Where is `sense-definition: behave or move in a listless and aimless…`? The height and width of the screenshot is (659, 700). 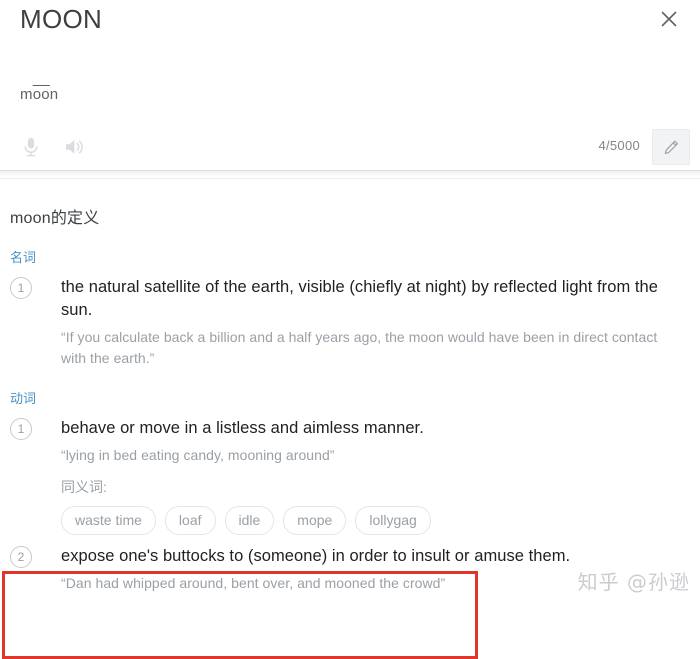
sense-definition: behave or move in a listless and aimless… is located at coordinates (242, 428).